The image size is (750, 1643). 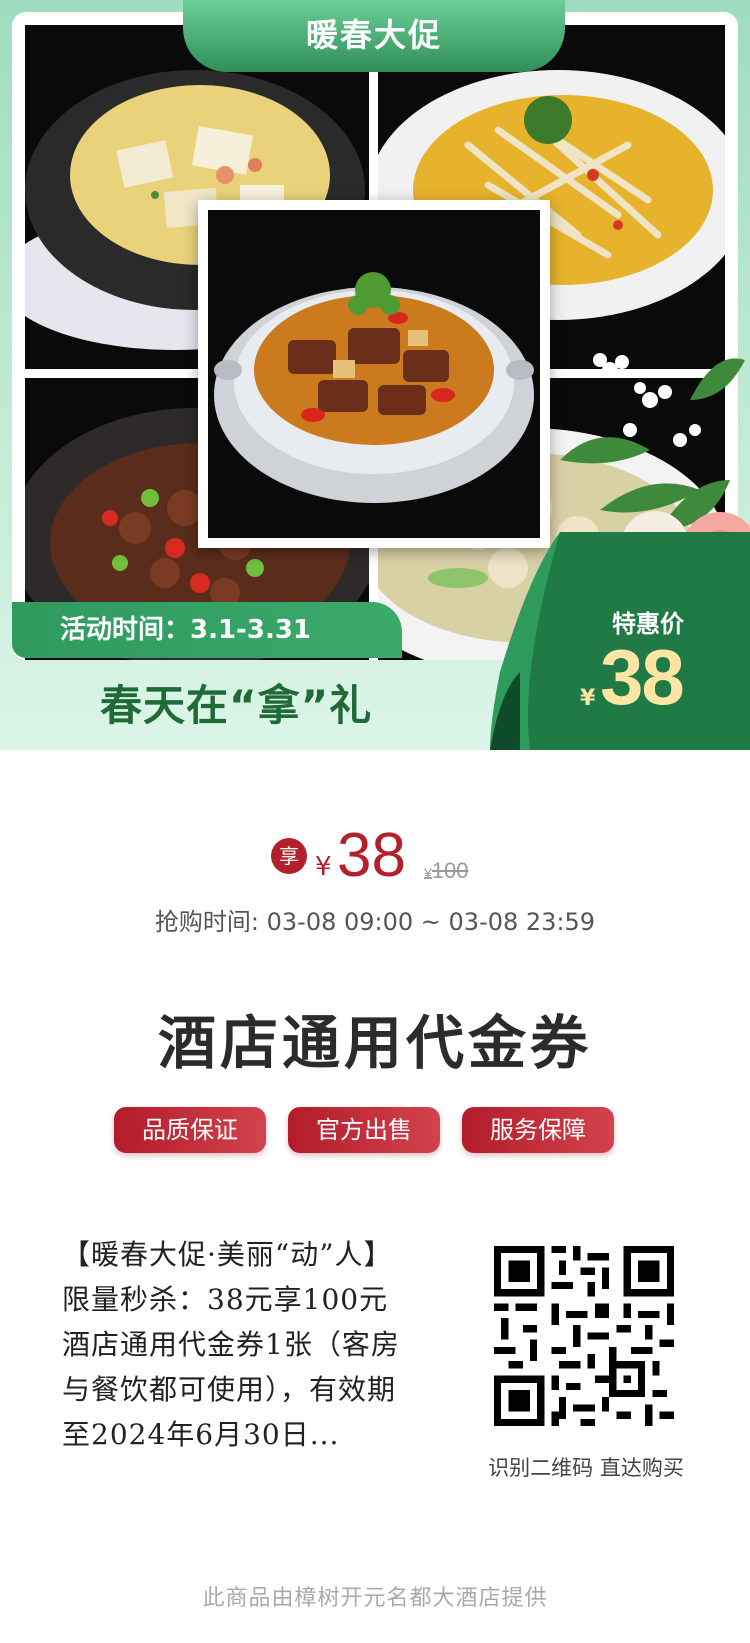 I want to click on qr-caption: 识别二维码 直达购买, so click(x=586, y=1468).